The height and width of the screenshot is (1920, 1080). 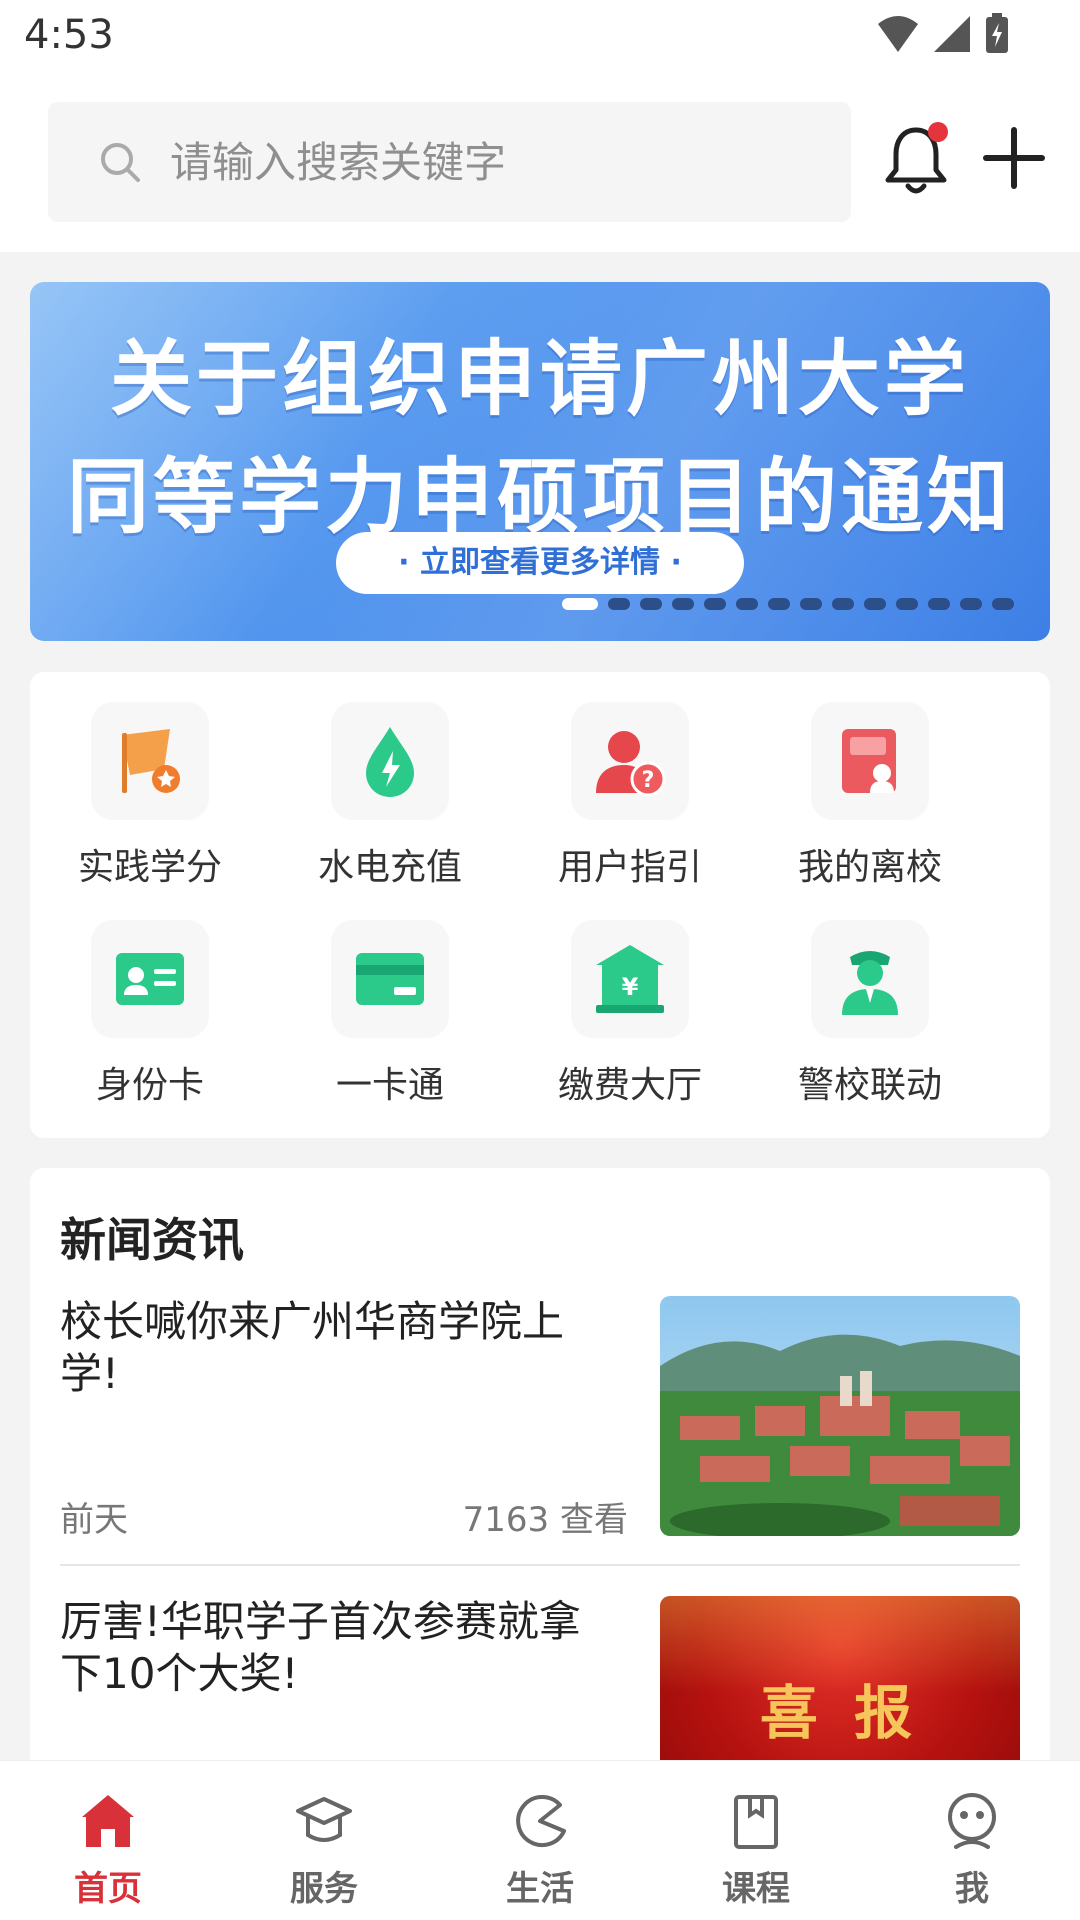 I want to click on add-icon, so click(x=1014, y=158).